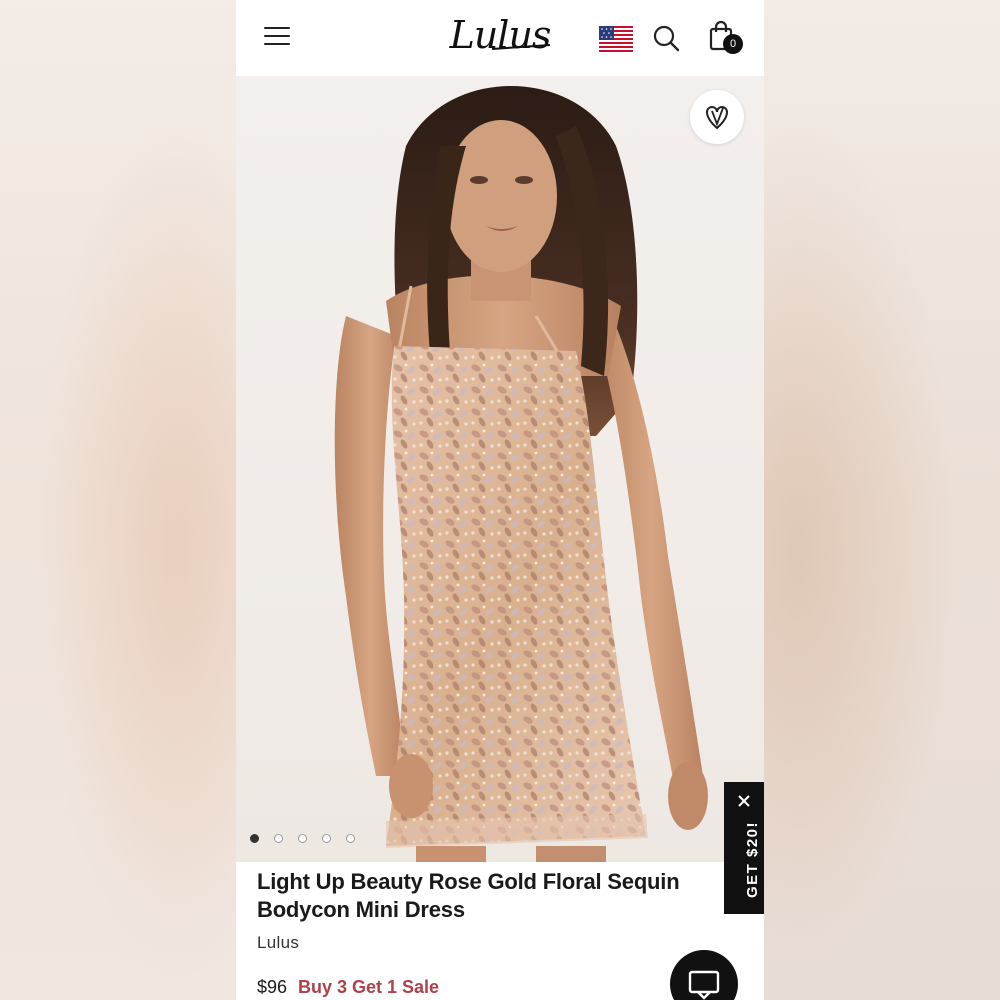 Image resolution: width=1000 pixels, height=1000 pixels. What do you see at coordinates (277, 36) in the screenshot?
I see `menu-icon` at bounding box center [277, 36].